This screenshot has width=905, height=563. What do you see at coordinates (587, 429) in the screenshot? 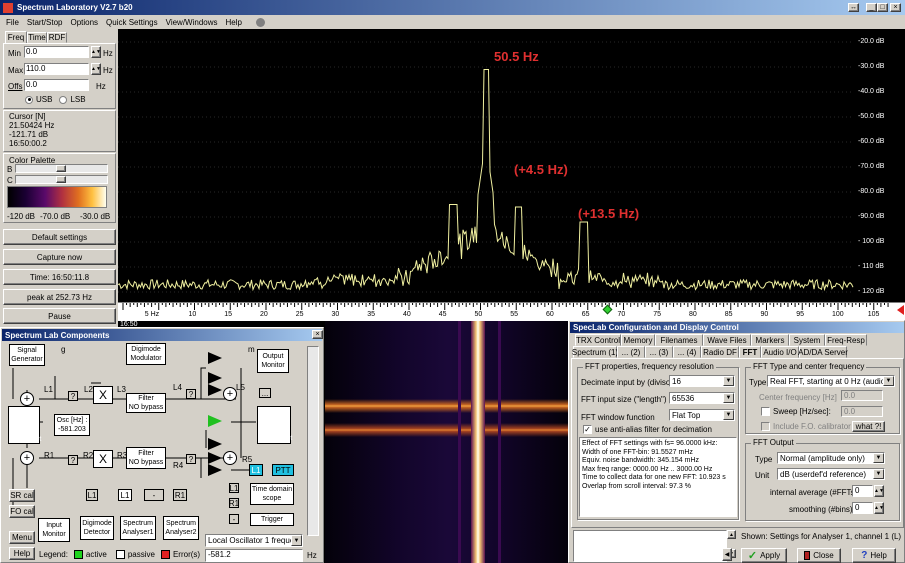
I see `antialias-checkbox: ✓` at bounding box center [587, 429].